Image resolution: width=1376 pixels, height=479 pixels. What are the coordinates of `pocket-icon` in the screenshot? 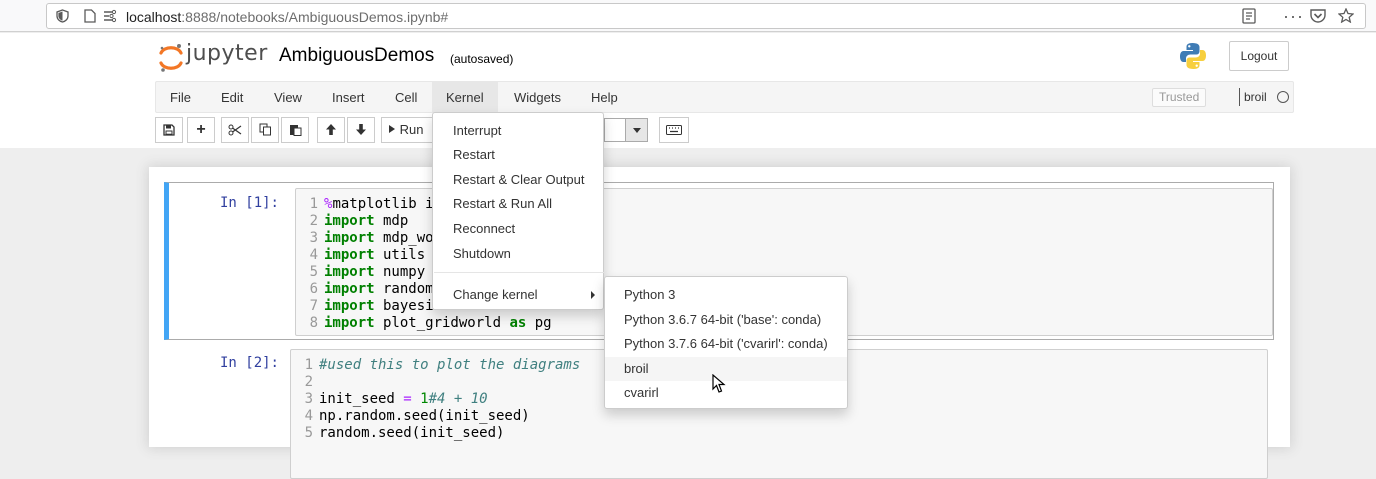 It's located at (1318, 17).